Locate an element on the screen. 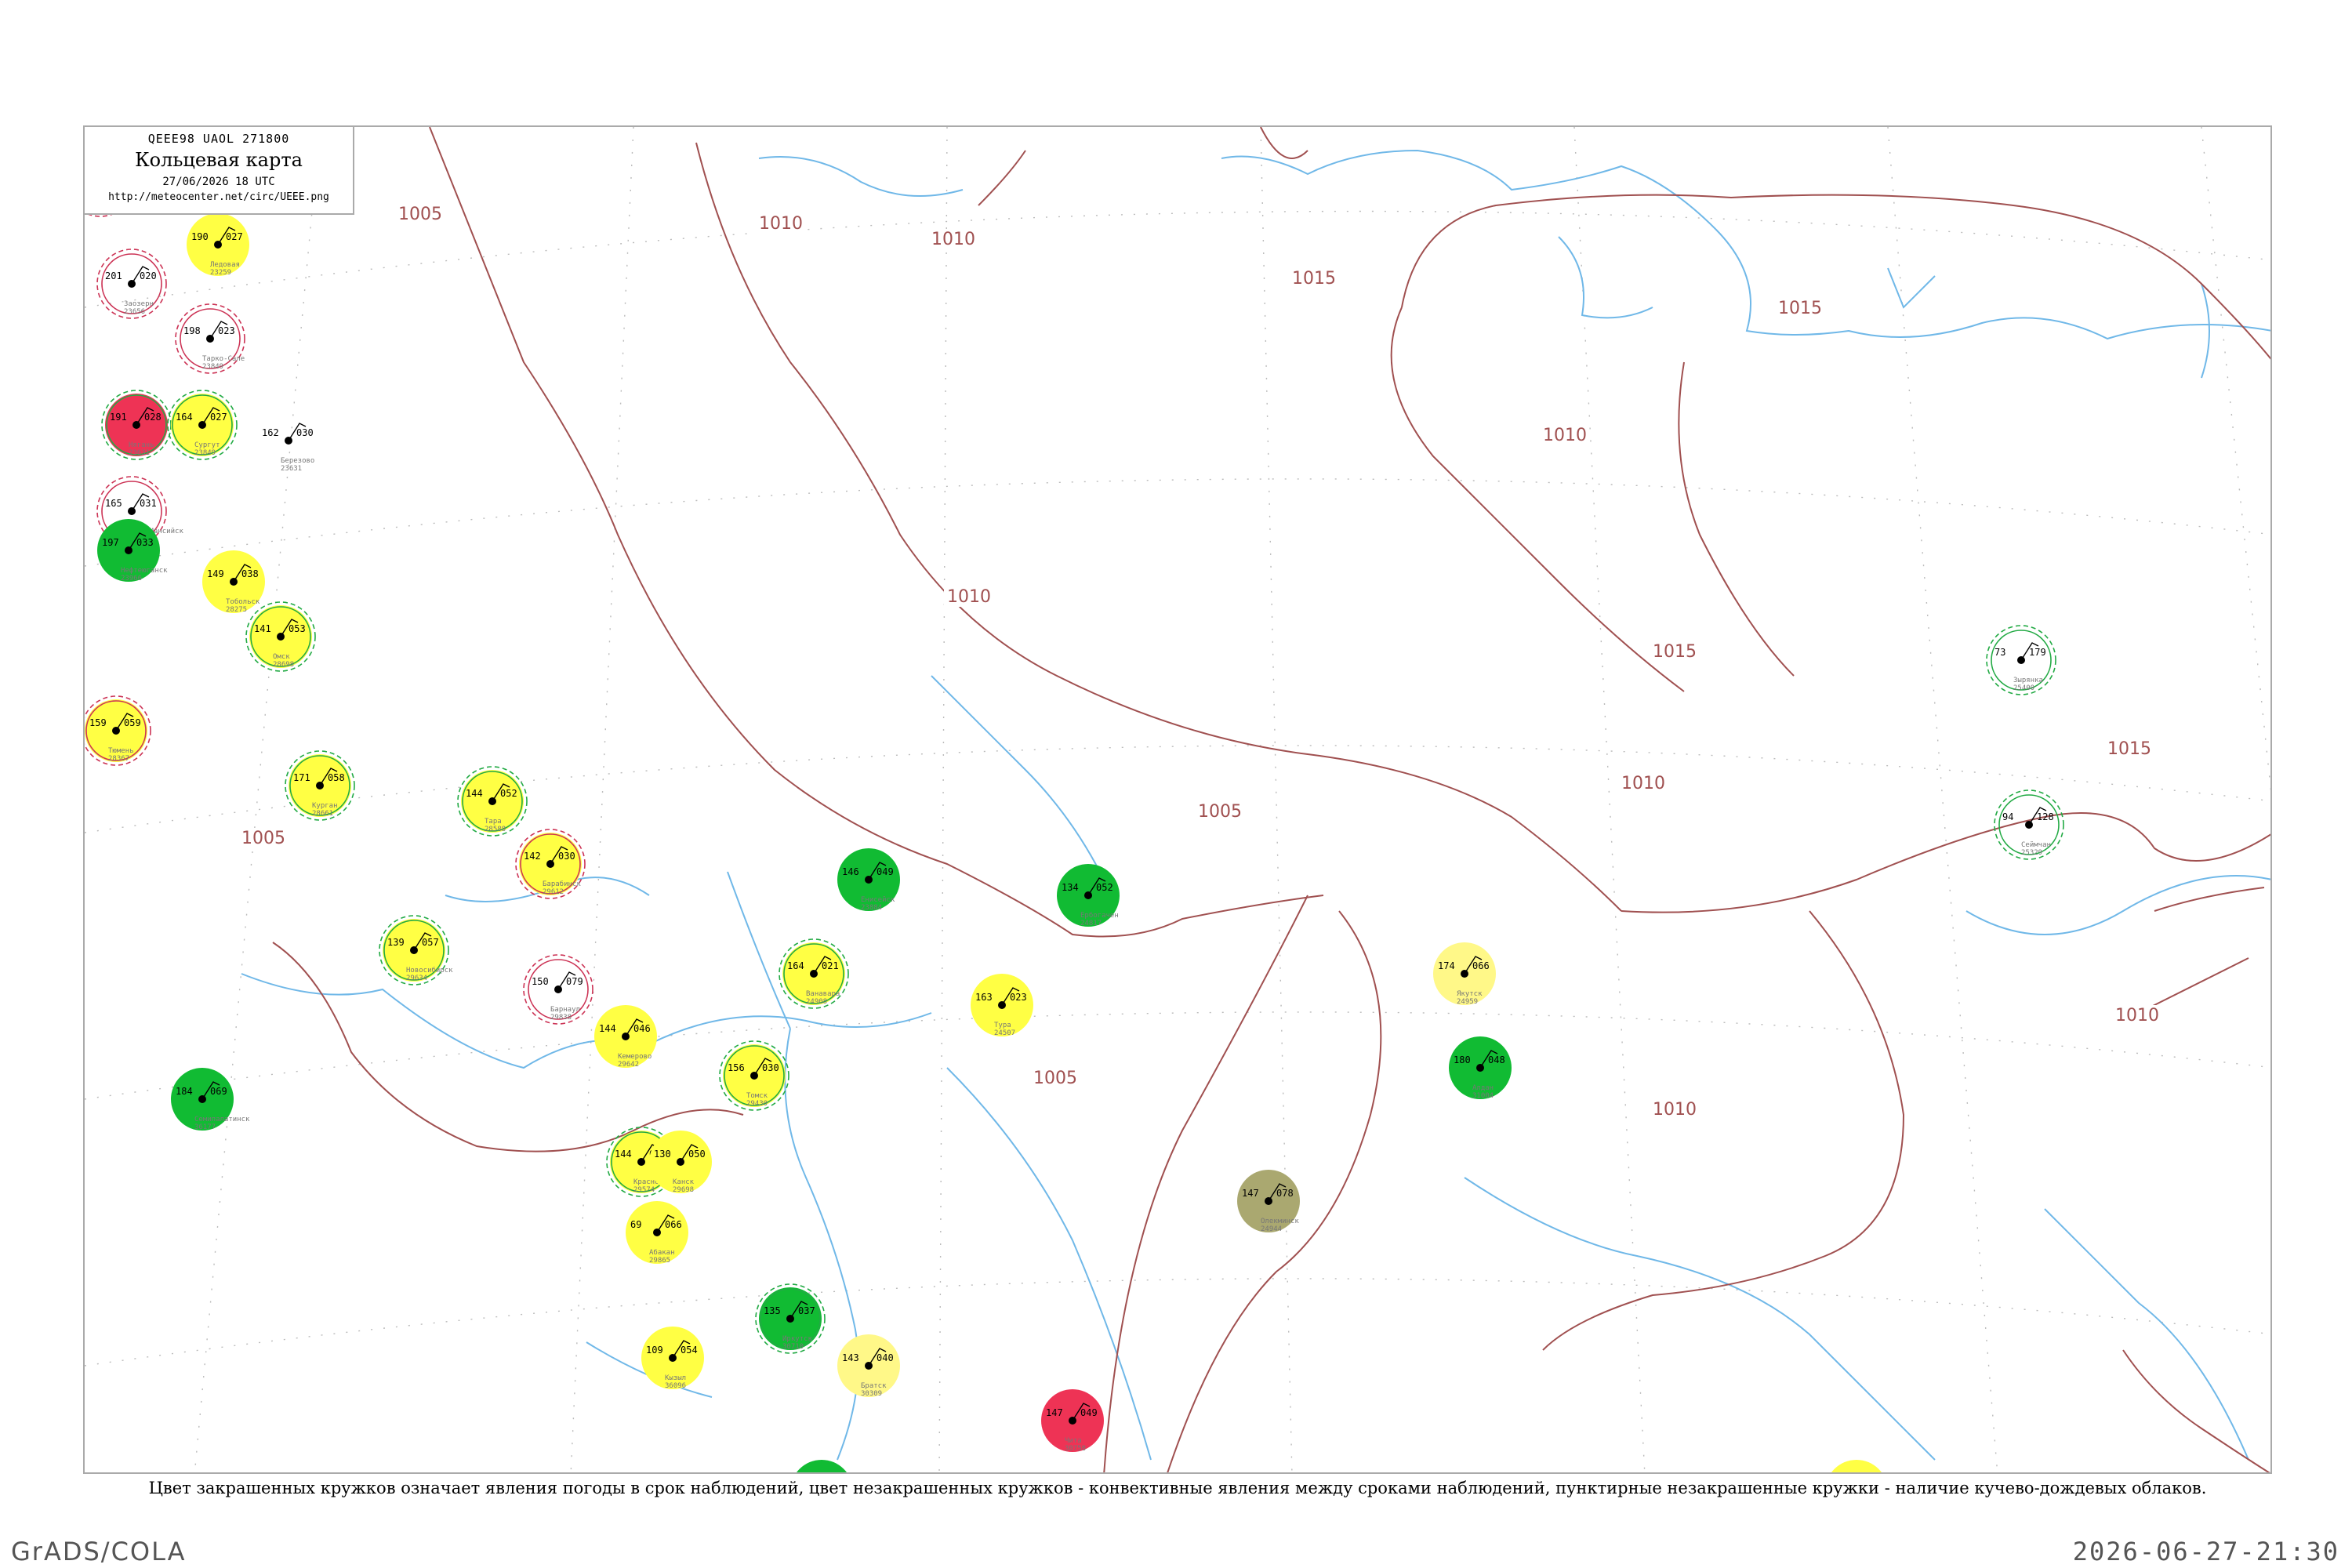 Image resolution: width=2352 pixels, height=1568 pixels. weather-station: 146 049 Енисейск23884 is located at coordinates (868, 880).